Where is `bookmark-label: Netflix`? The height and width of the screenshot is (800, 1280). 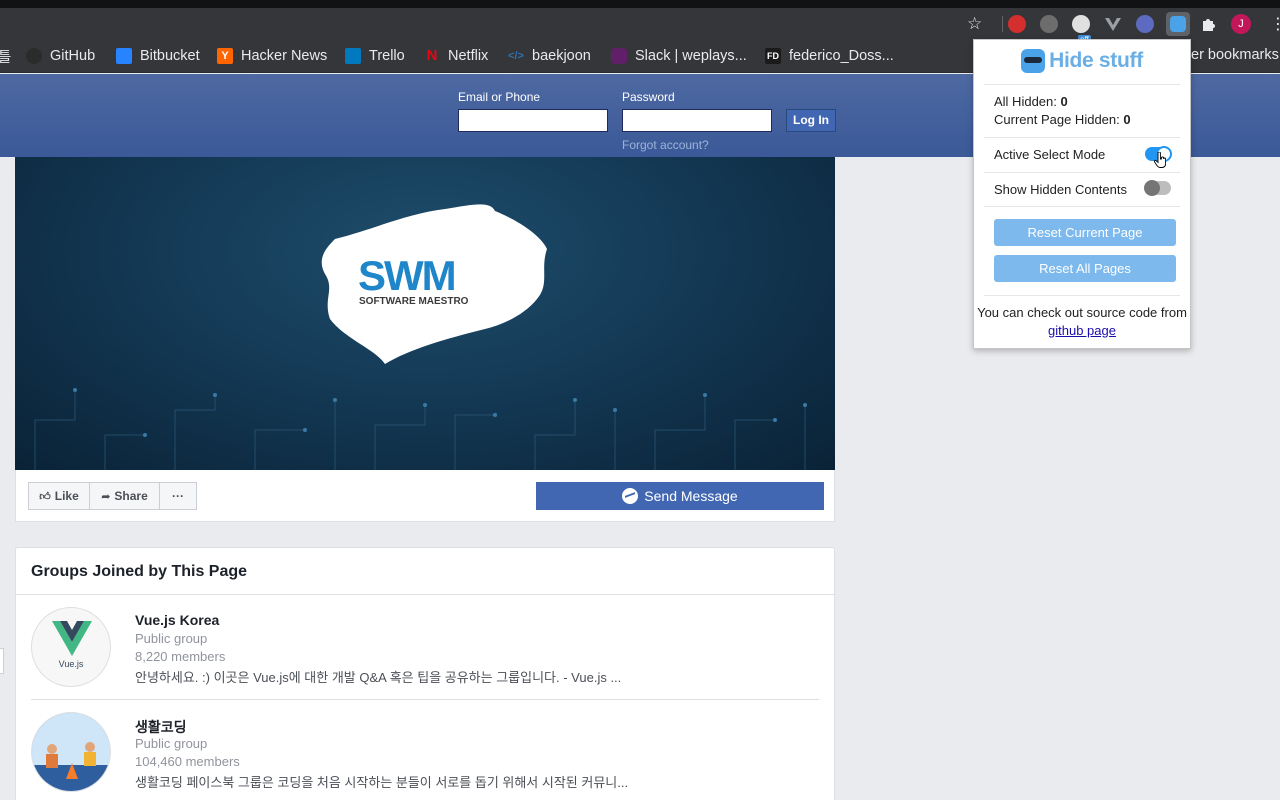
bookmark-label: Netflix is located at coordinates (468, 56).